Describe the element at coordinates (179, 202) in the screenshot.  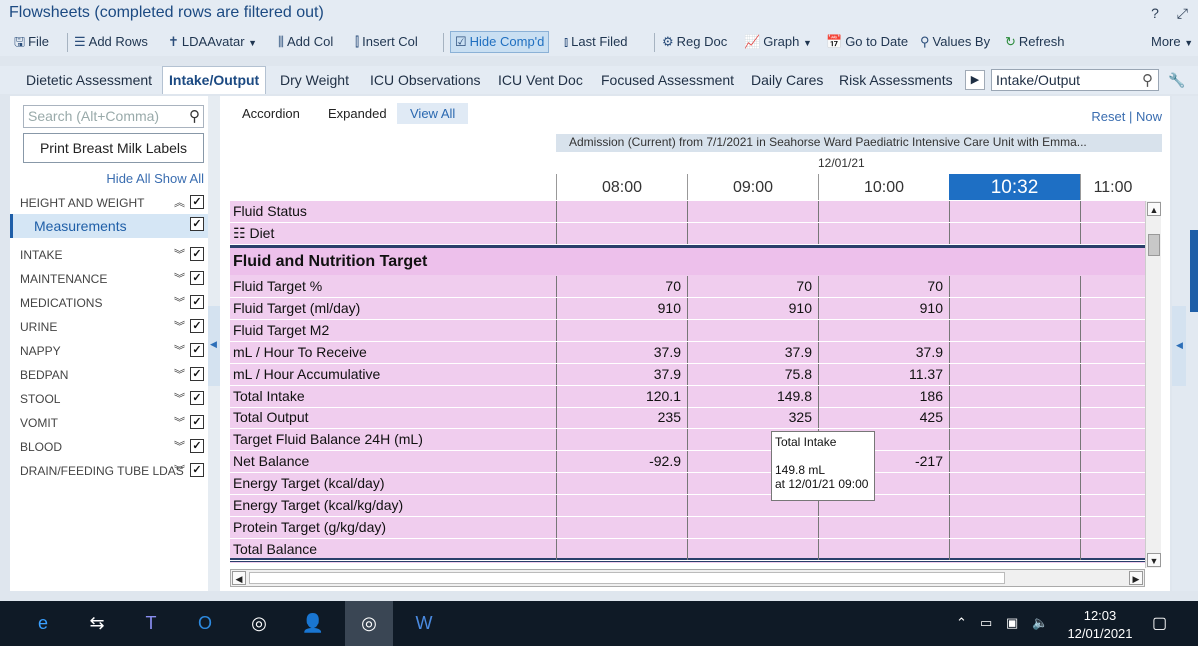
I see `collapse-icon: ︽` at that location.